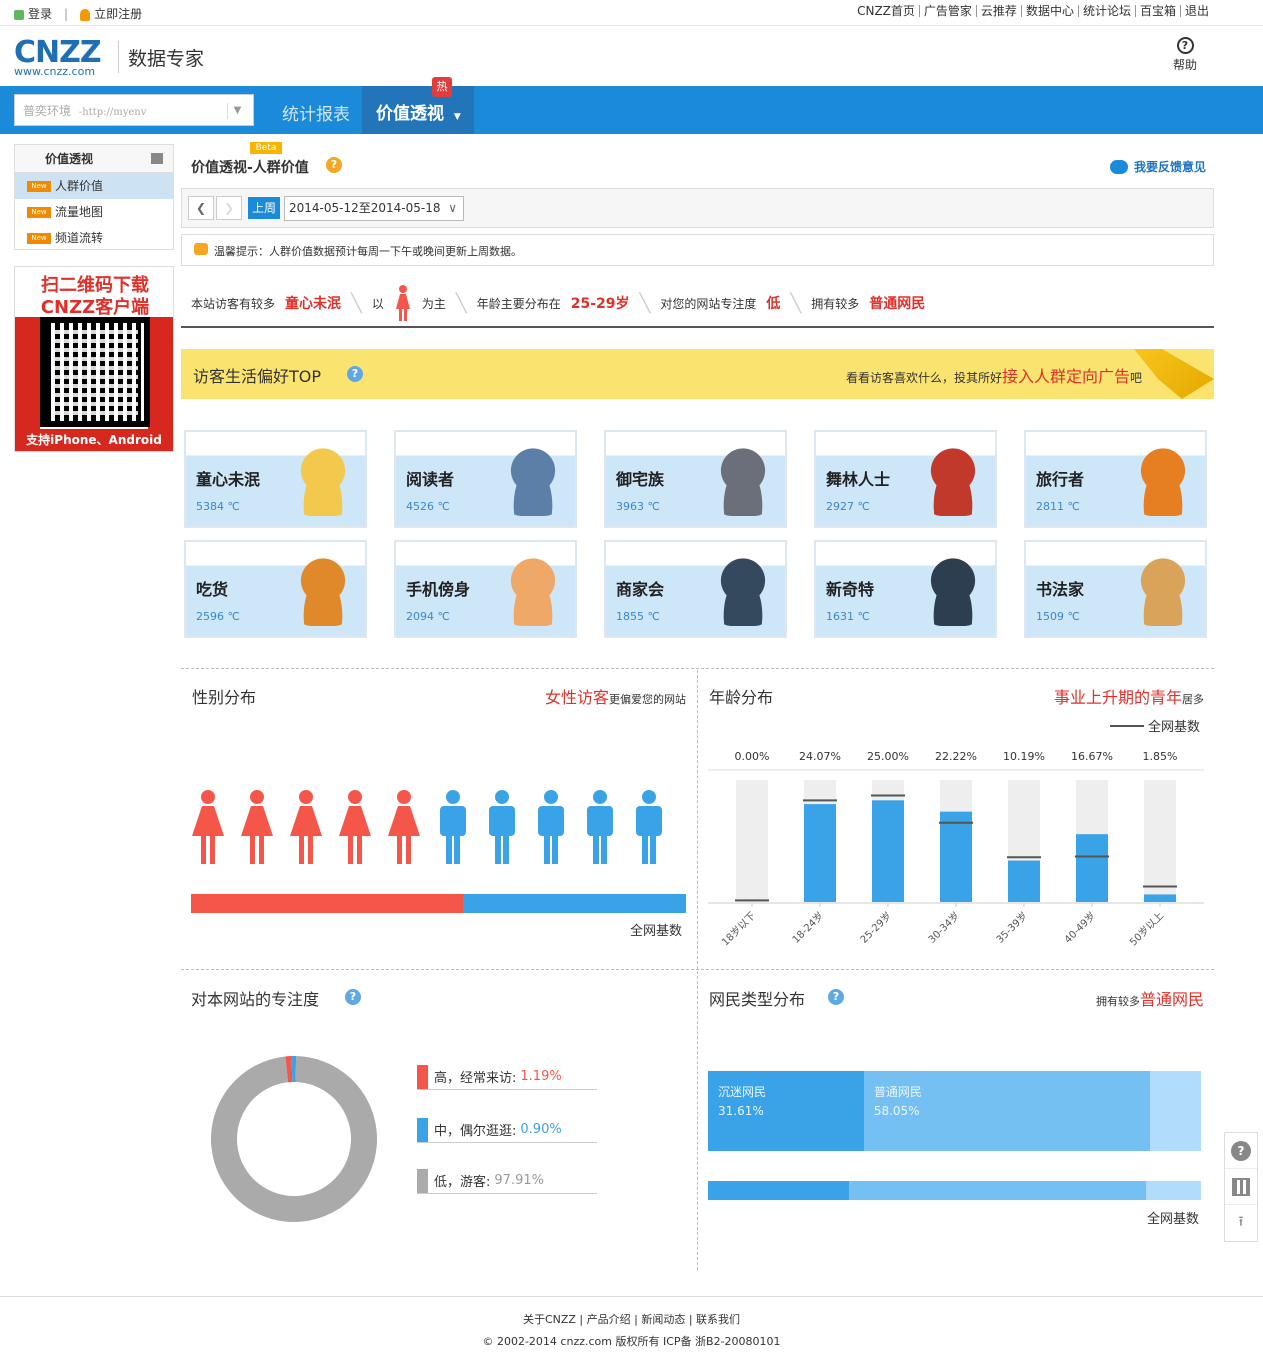 Image resolution: width=1263 pixels, height=1356 pixels. I want to click on preference-card: 阅读者 4526 ℃, so click(485, 479).